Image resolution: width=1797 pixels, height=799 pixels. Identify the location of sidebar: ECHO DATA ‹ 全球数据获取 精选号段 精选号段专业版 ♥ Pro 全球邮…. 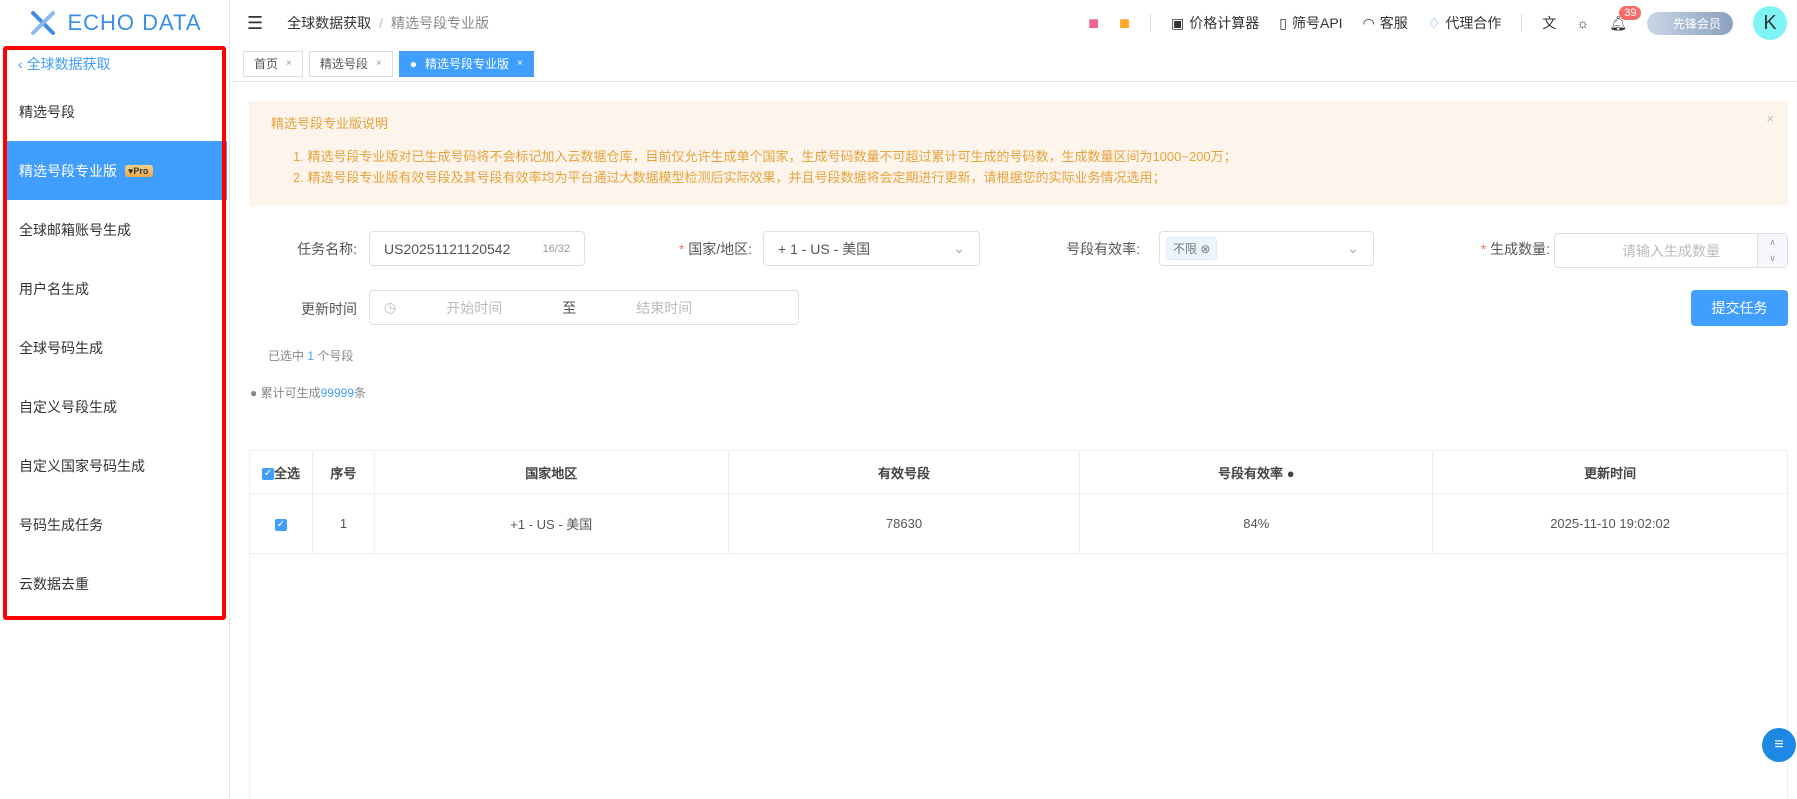
(115, 399).